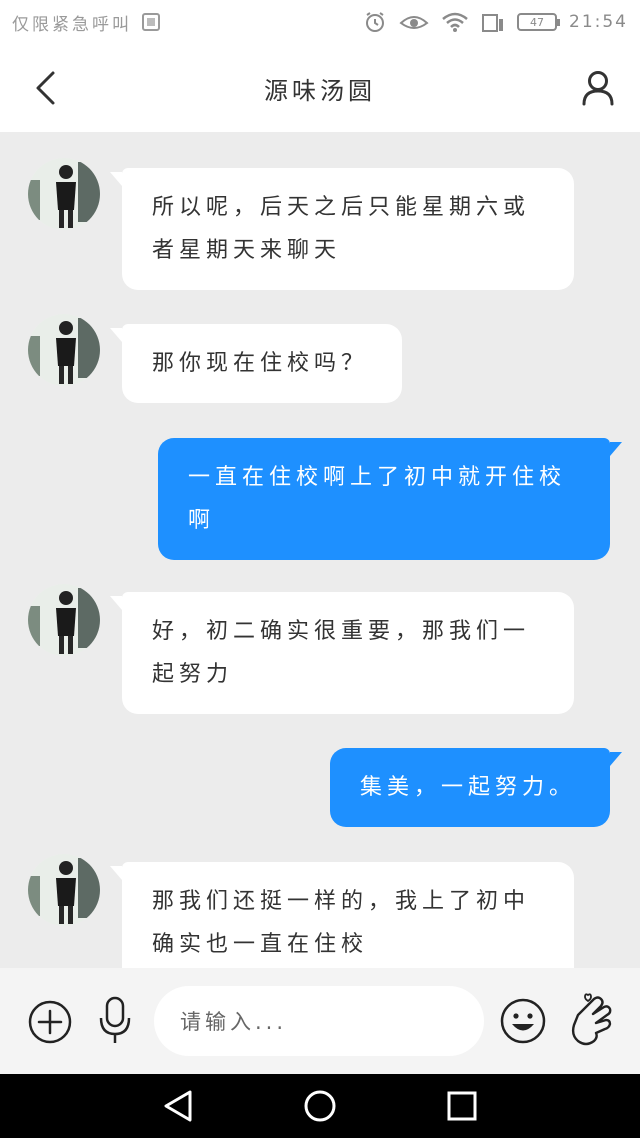 Image resolution: width=640 pixels, height=1138 pixels. I want to click on voice-button, so click(115, 1021).